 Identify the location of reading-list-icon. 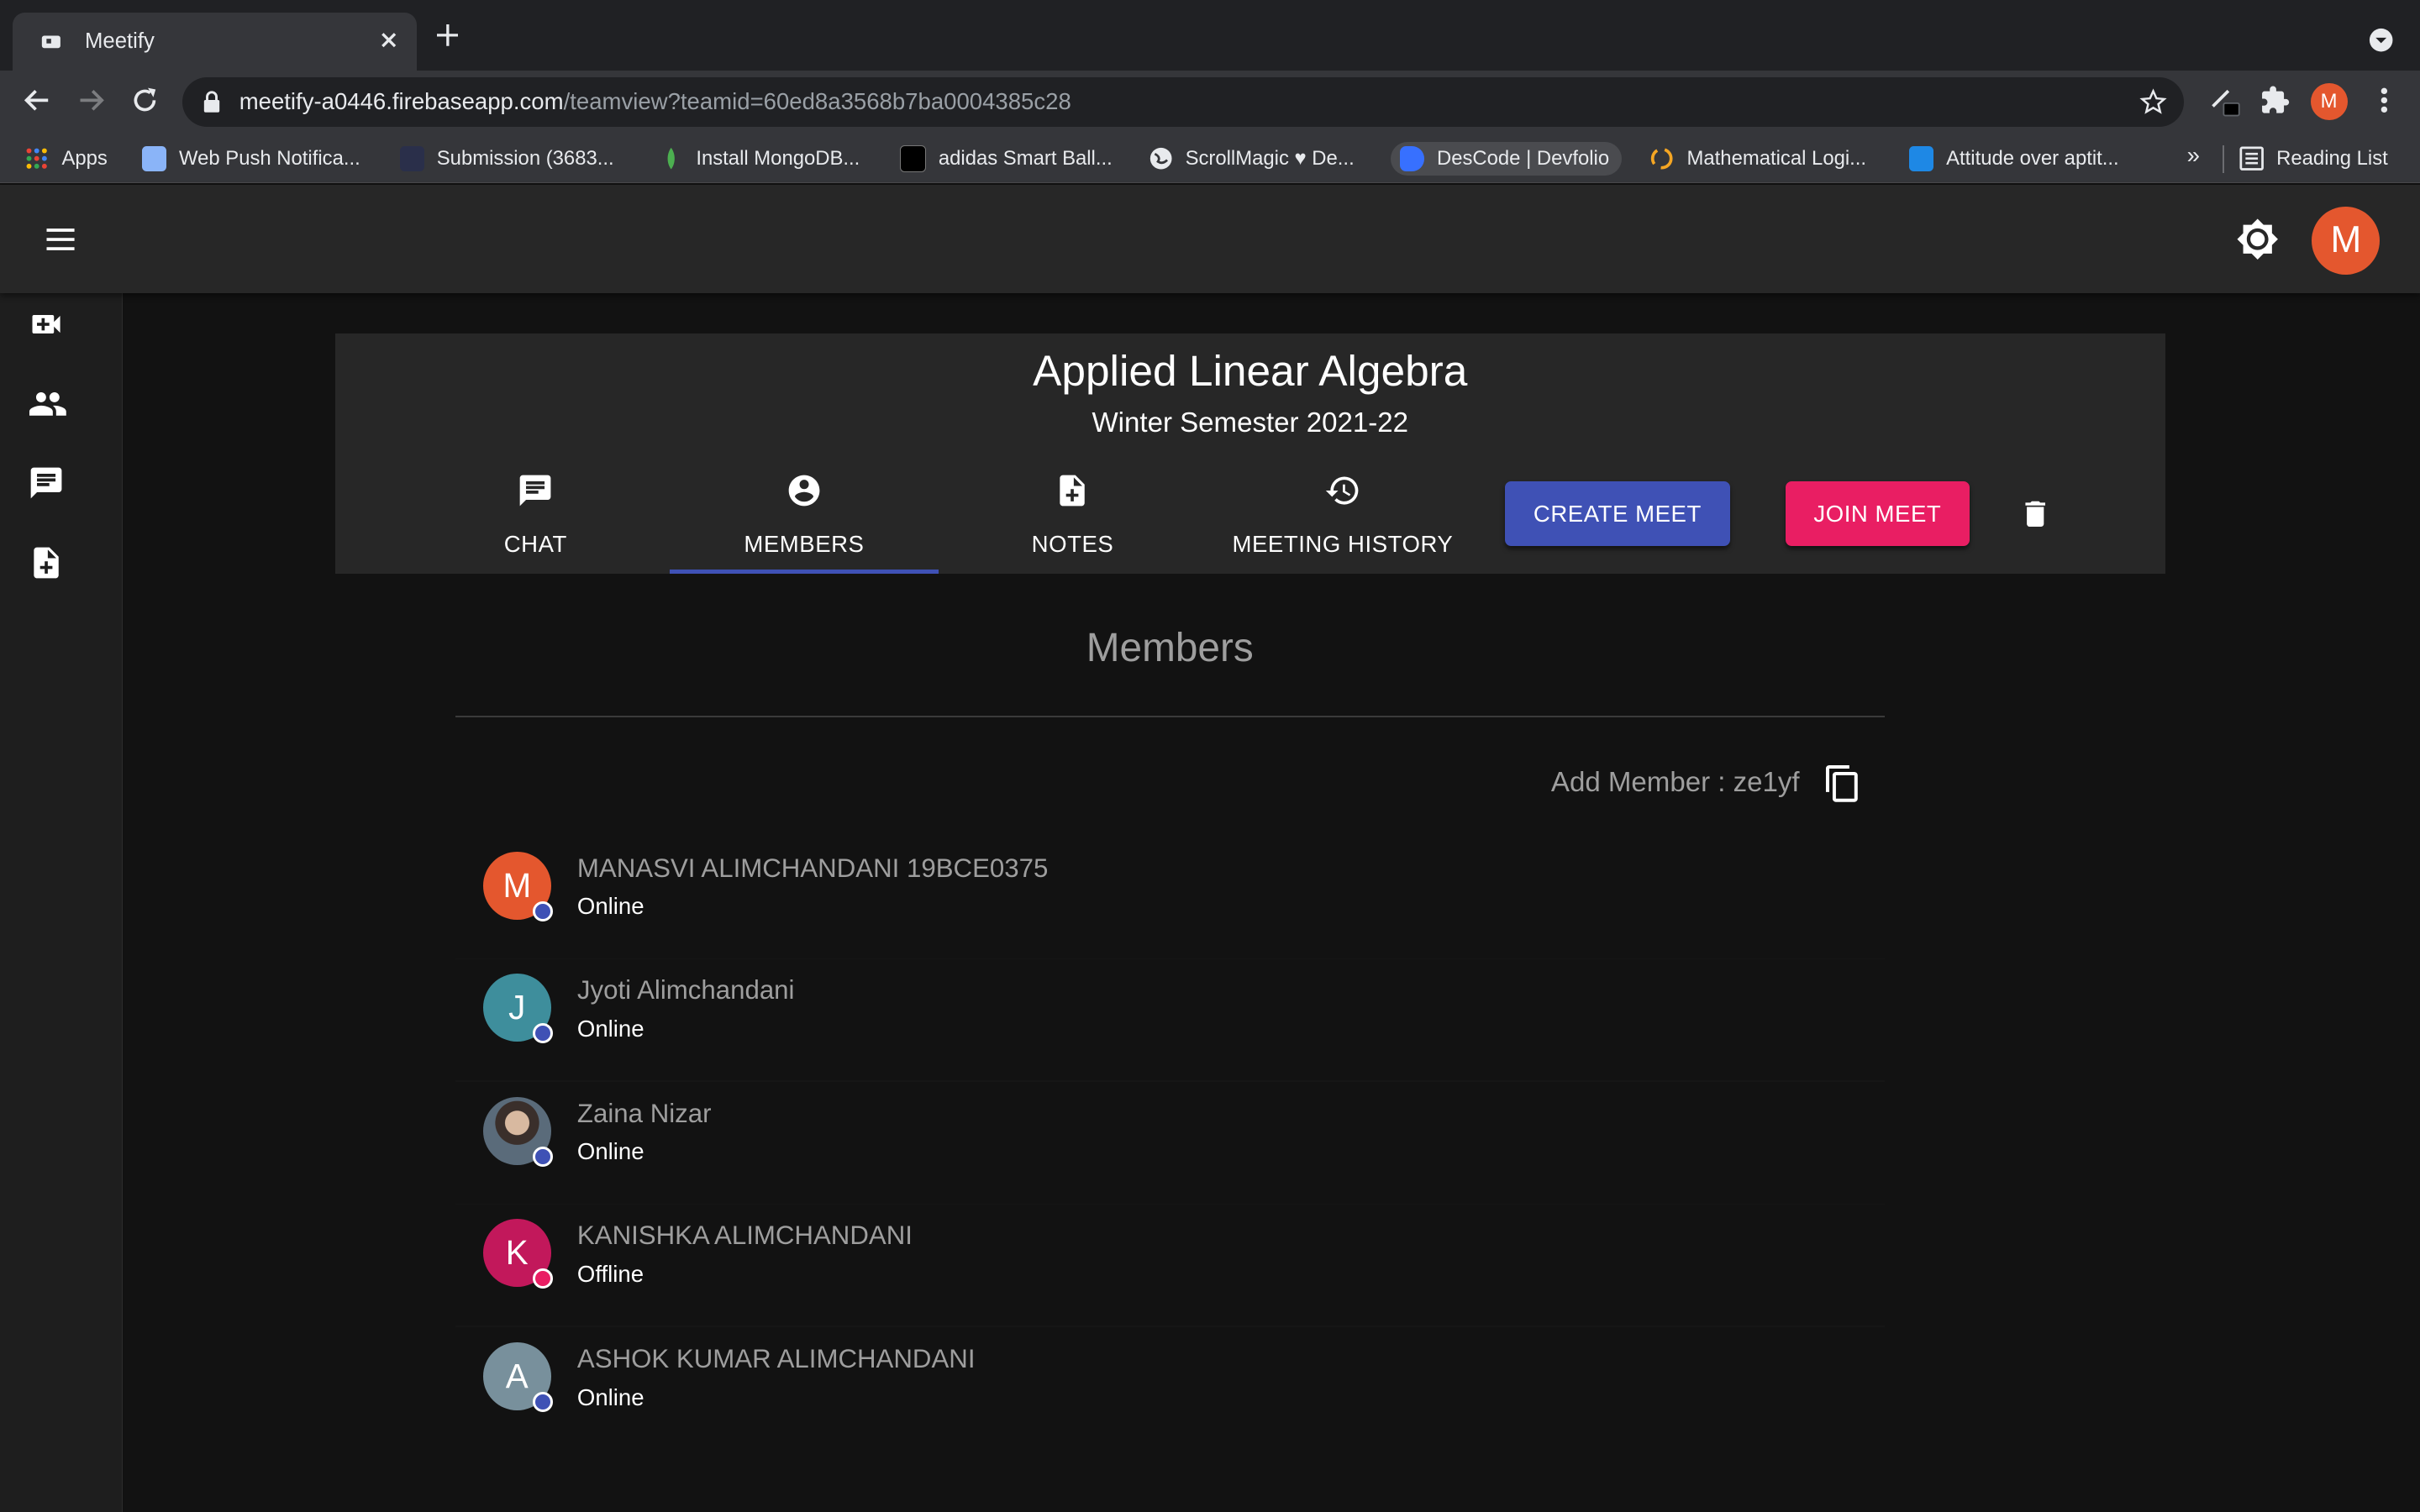
(2252, 158).